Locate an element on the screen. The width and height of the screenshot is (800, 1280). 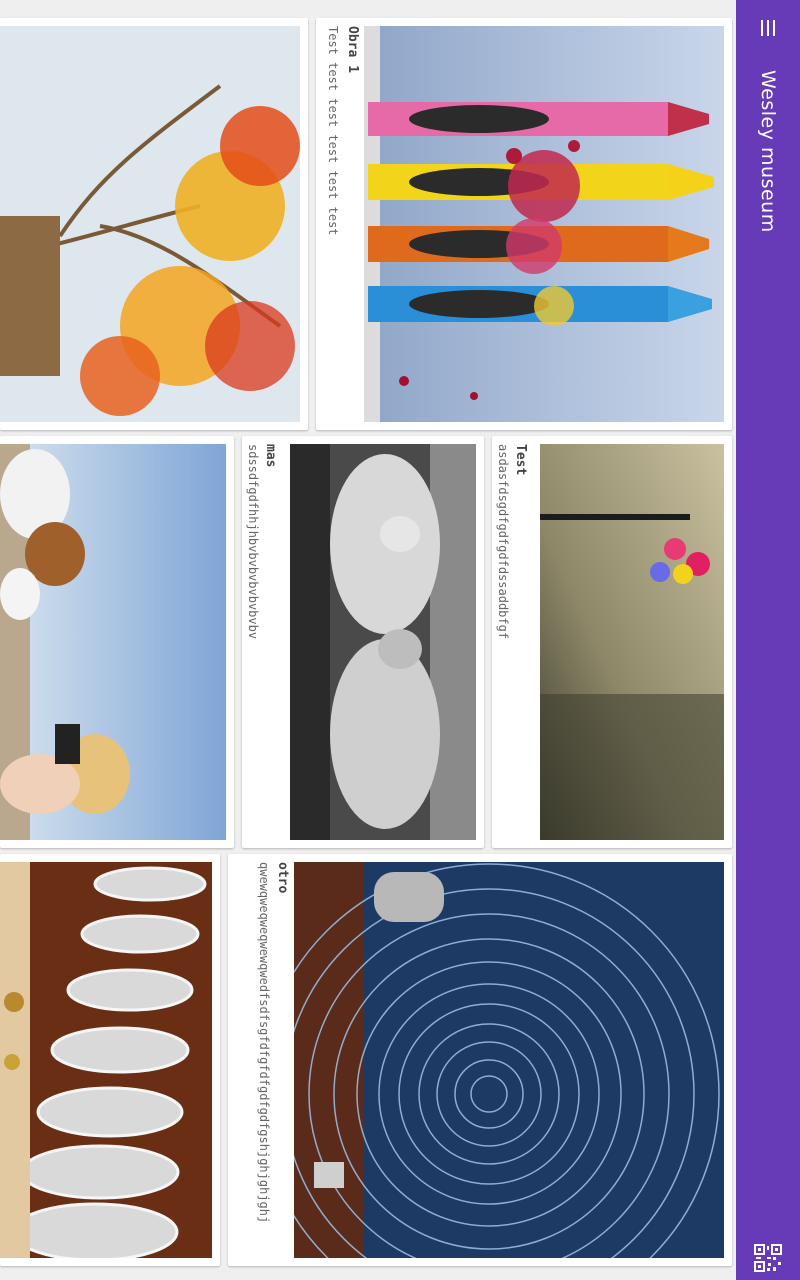
card-text: Obra 1 Test test test test test test is located at coordinates (341, 224).